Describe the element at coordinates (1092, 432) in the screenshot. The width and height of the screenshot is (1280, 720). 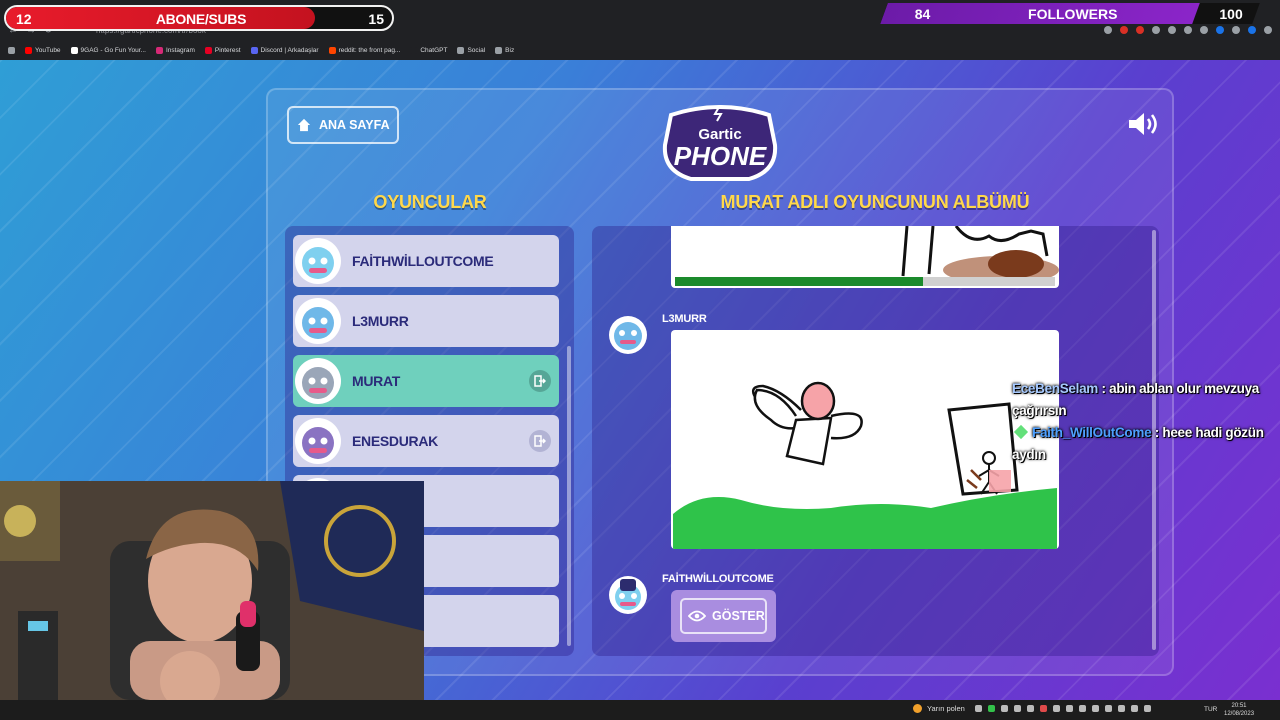
I see `chat-username: Faith_WillOutCome` at that location.